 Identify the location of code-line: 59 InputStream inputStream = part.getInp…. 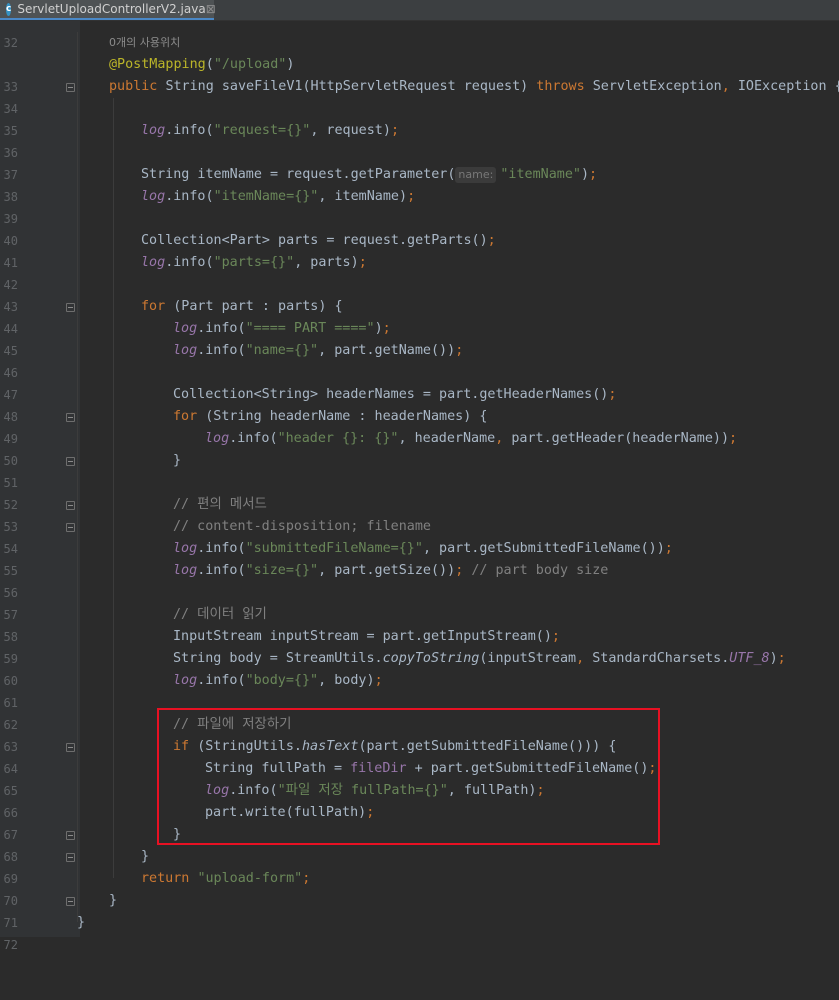
(419, 646).